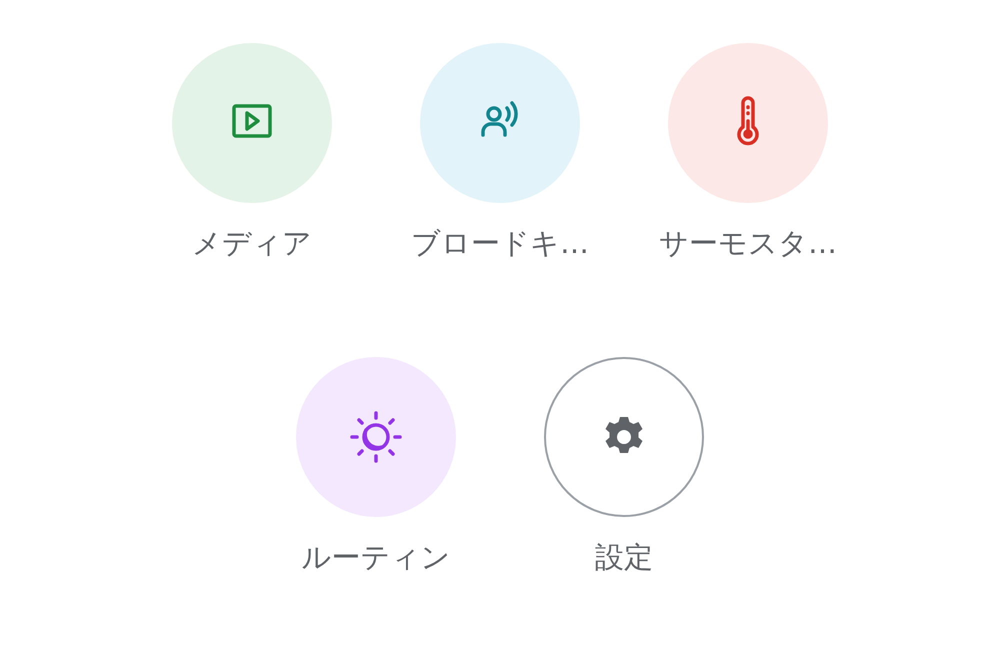  Describe the element at coordinates (252, 243) in the screenshot. I see `tile-label: メディア` at that location.